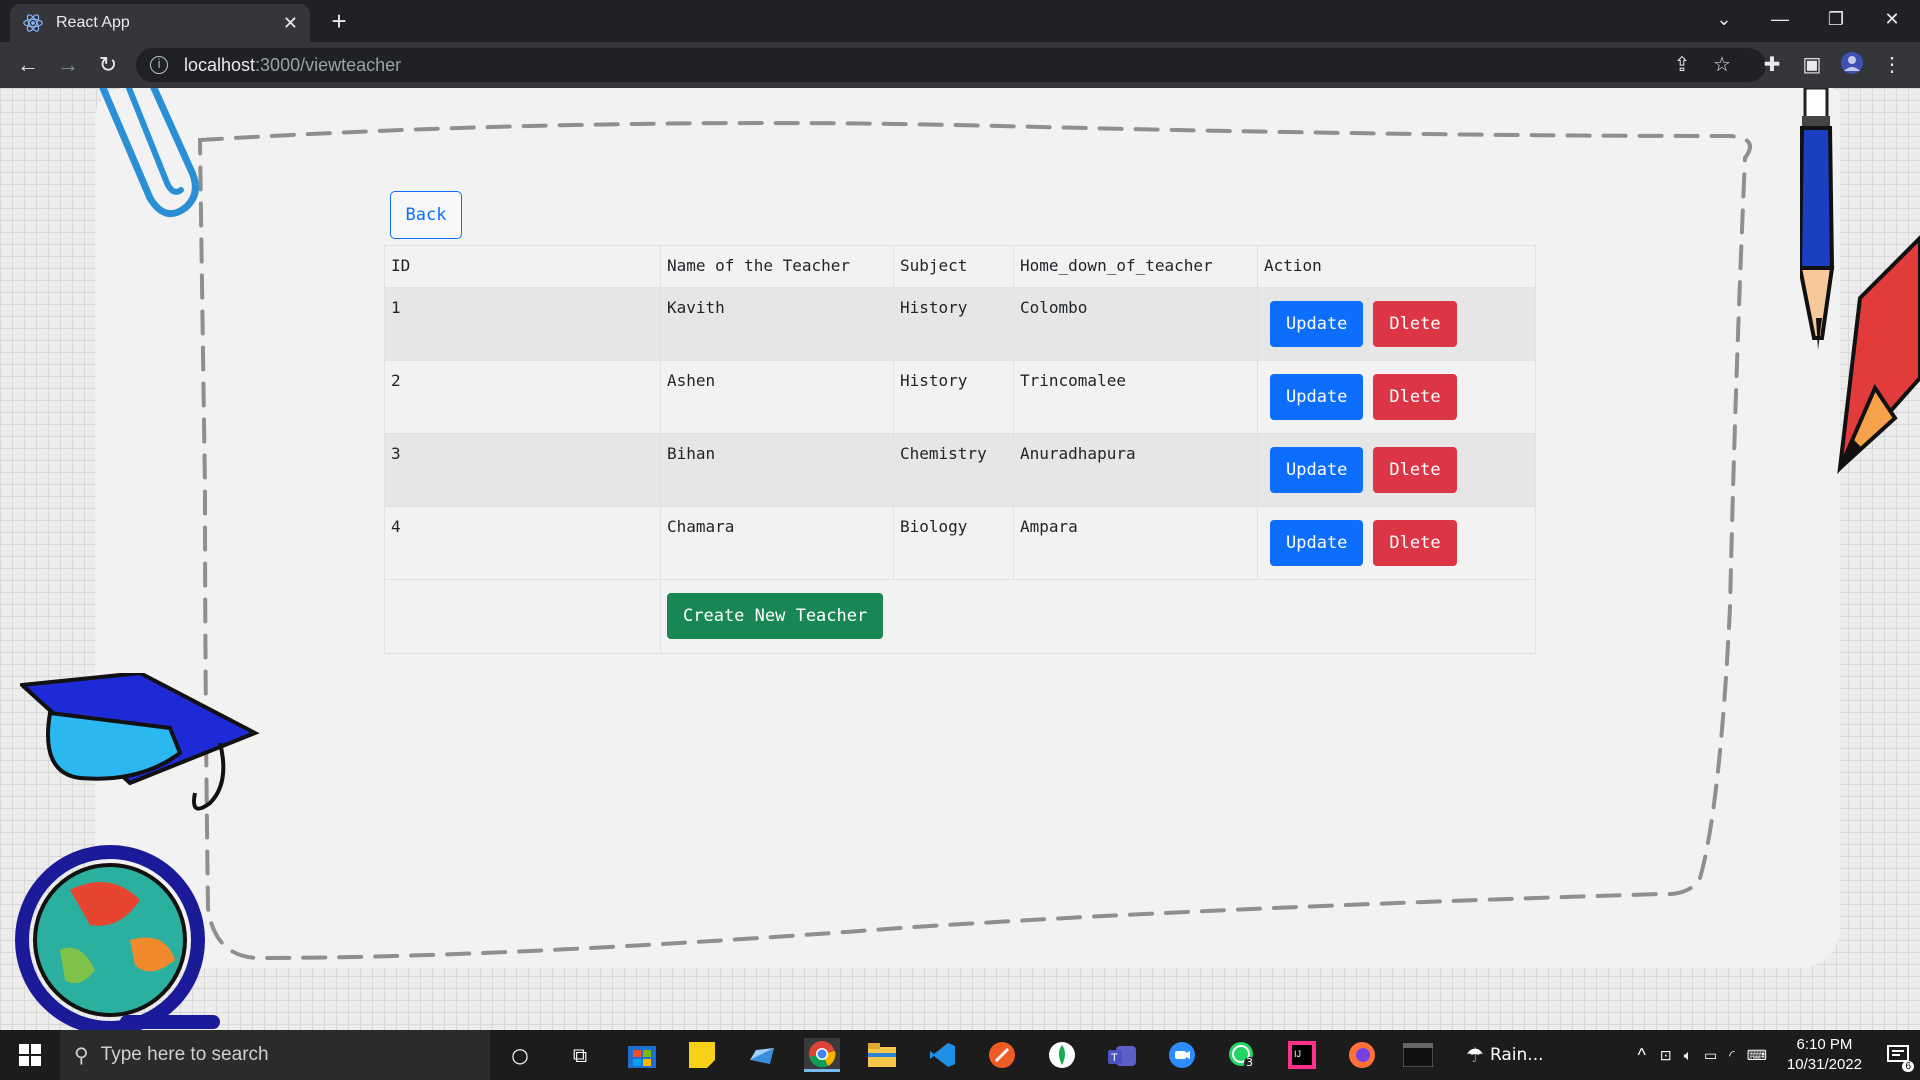 This screenshot has width=1920, height=1080. Describe the element at coordinates (1772, 65) in the screenshot. I see `extensions-puzzle-icon: ✚` at that location.